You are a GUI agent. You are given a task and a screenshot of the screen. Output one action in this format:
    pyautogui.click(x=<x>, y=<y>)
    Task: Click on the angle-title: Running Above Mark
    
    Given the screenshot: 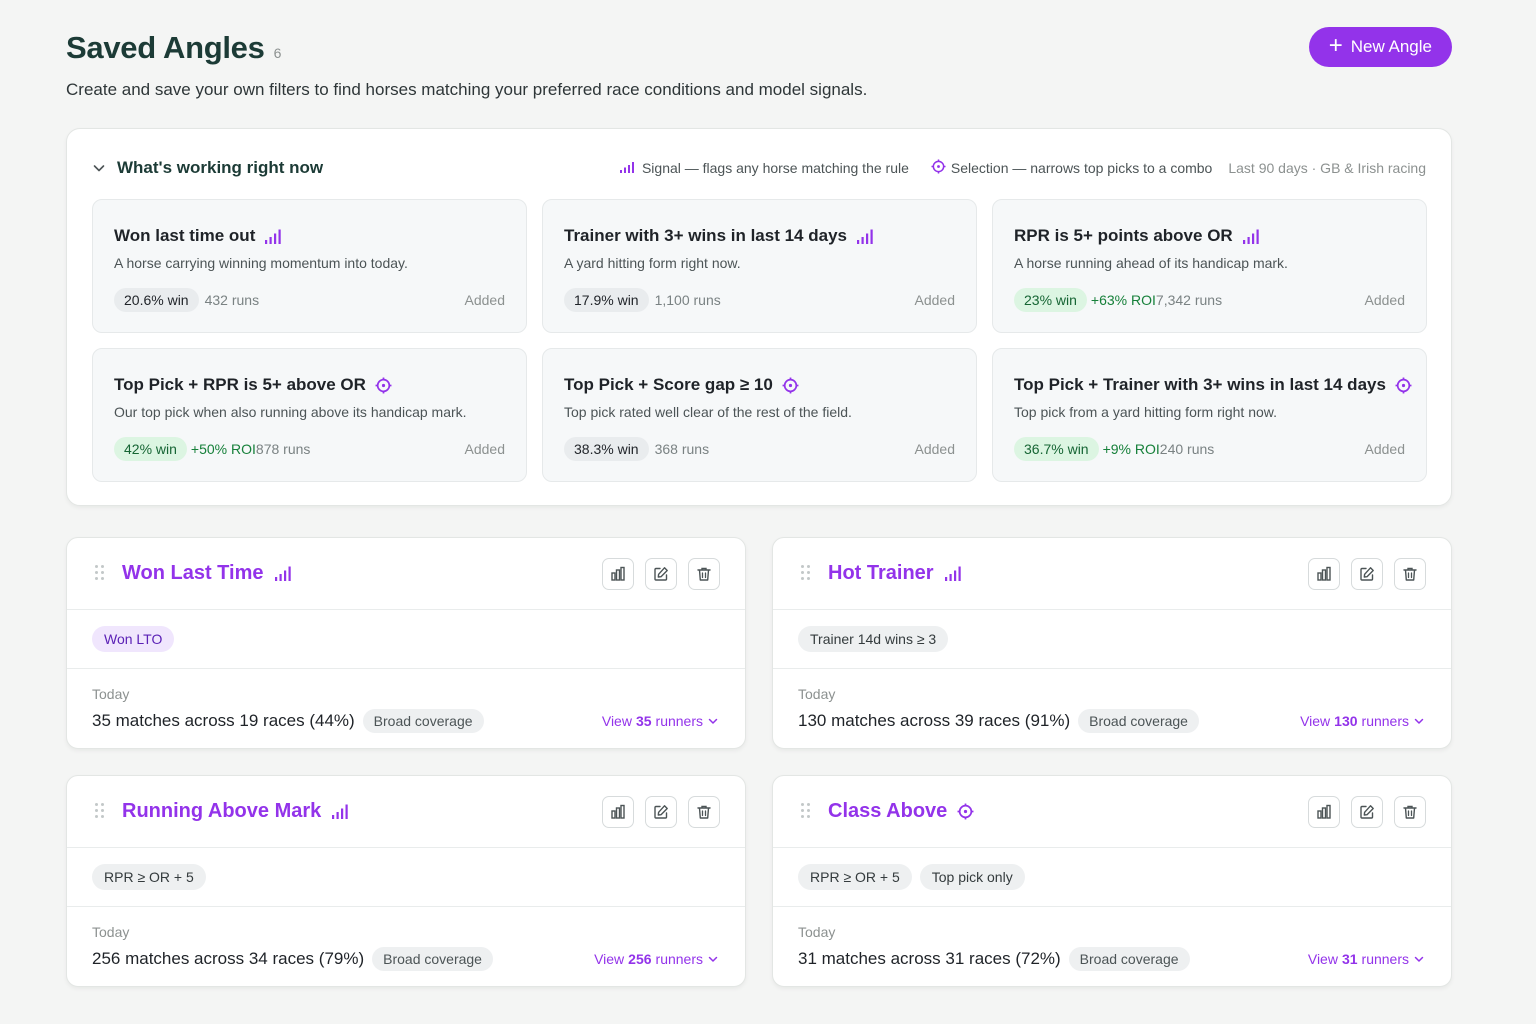 What is the action you would take?
    pyautogui.click(x=236, y=811)
    